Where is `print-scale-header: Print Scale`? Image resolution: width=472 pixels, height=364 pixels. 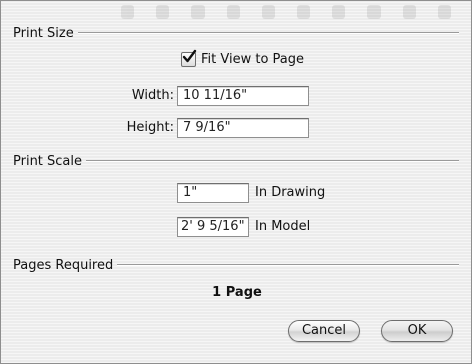
print-scale-header: Print Scale is located at coordinates (236, 161).